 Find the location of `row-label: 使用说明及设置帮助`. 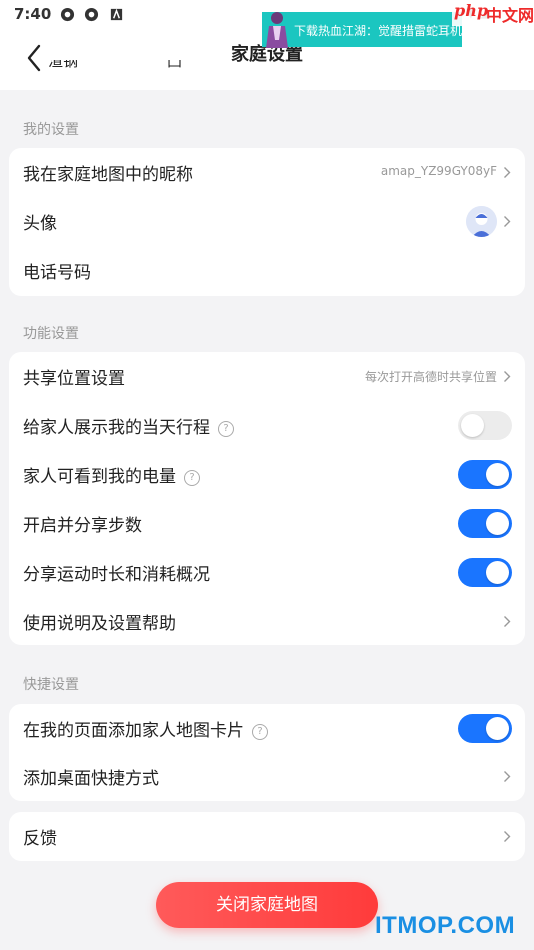

row-label: 使用说明及设置帮助 is located at coordinates (99, 624).